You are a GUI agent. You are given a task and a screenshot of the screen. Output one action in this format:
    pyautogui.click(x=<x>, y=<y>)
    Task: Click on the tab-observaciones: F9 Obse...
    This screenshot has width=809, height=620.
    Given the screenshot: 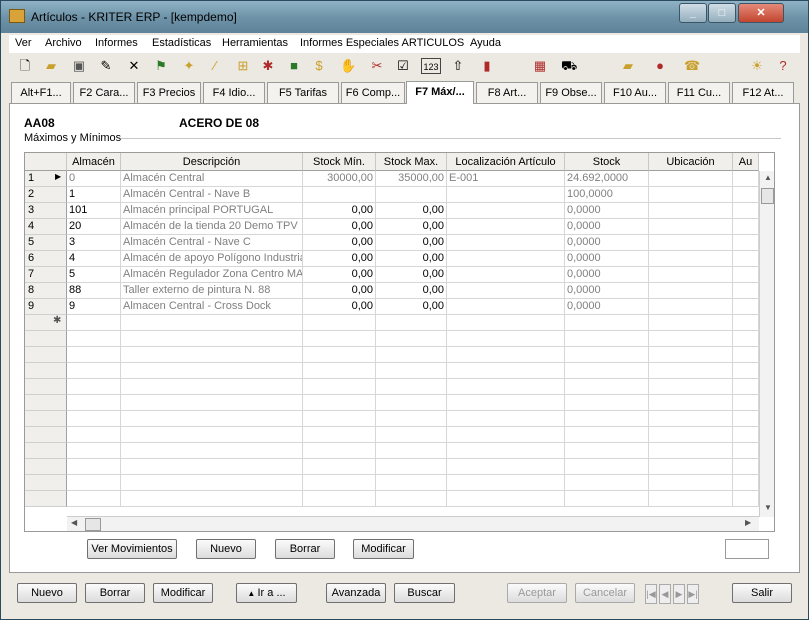 What is the action you would take?
    pyautogui.click(x=571, y=92)
    